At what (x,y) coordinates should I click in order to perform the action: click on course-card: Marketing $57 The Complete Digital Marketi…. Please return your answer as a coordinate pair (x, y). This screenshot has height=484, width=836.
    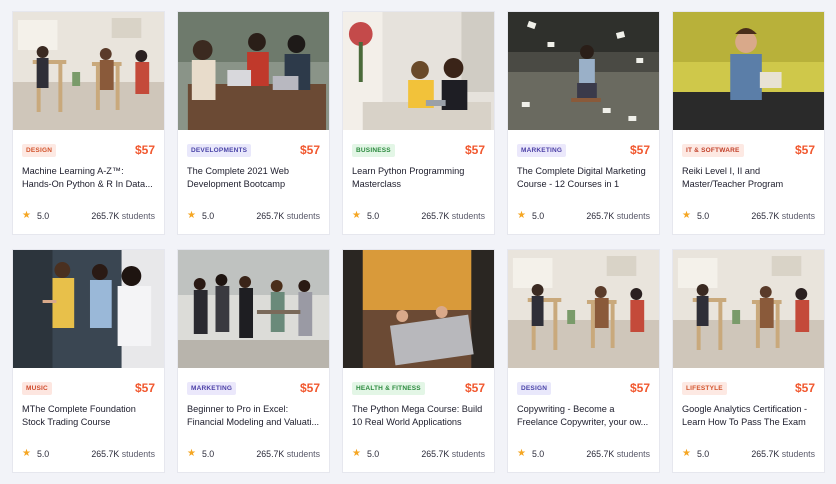
    Looking at the image, I should click on (583, 123).